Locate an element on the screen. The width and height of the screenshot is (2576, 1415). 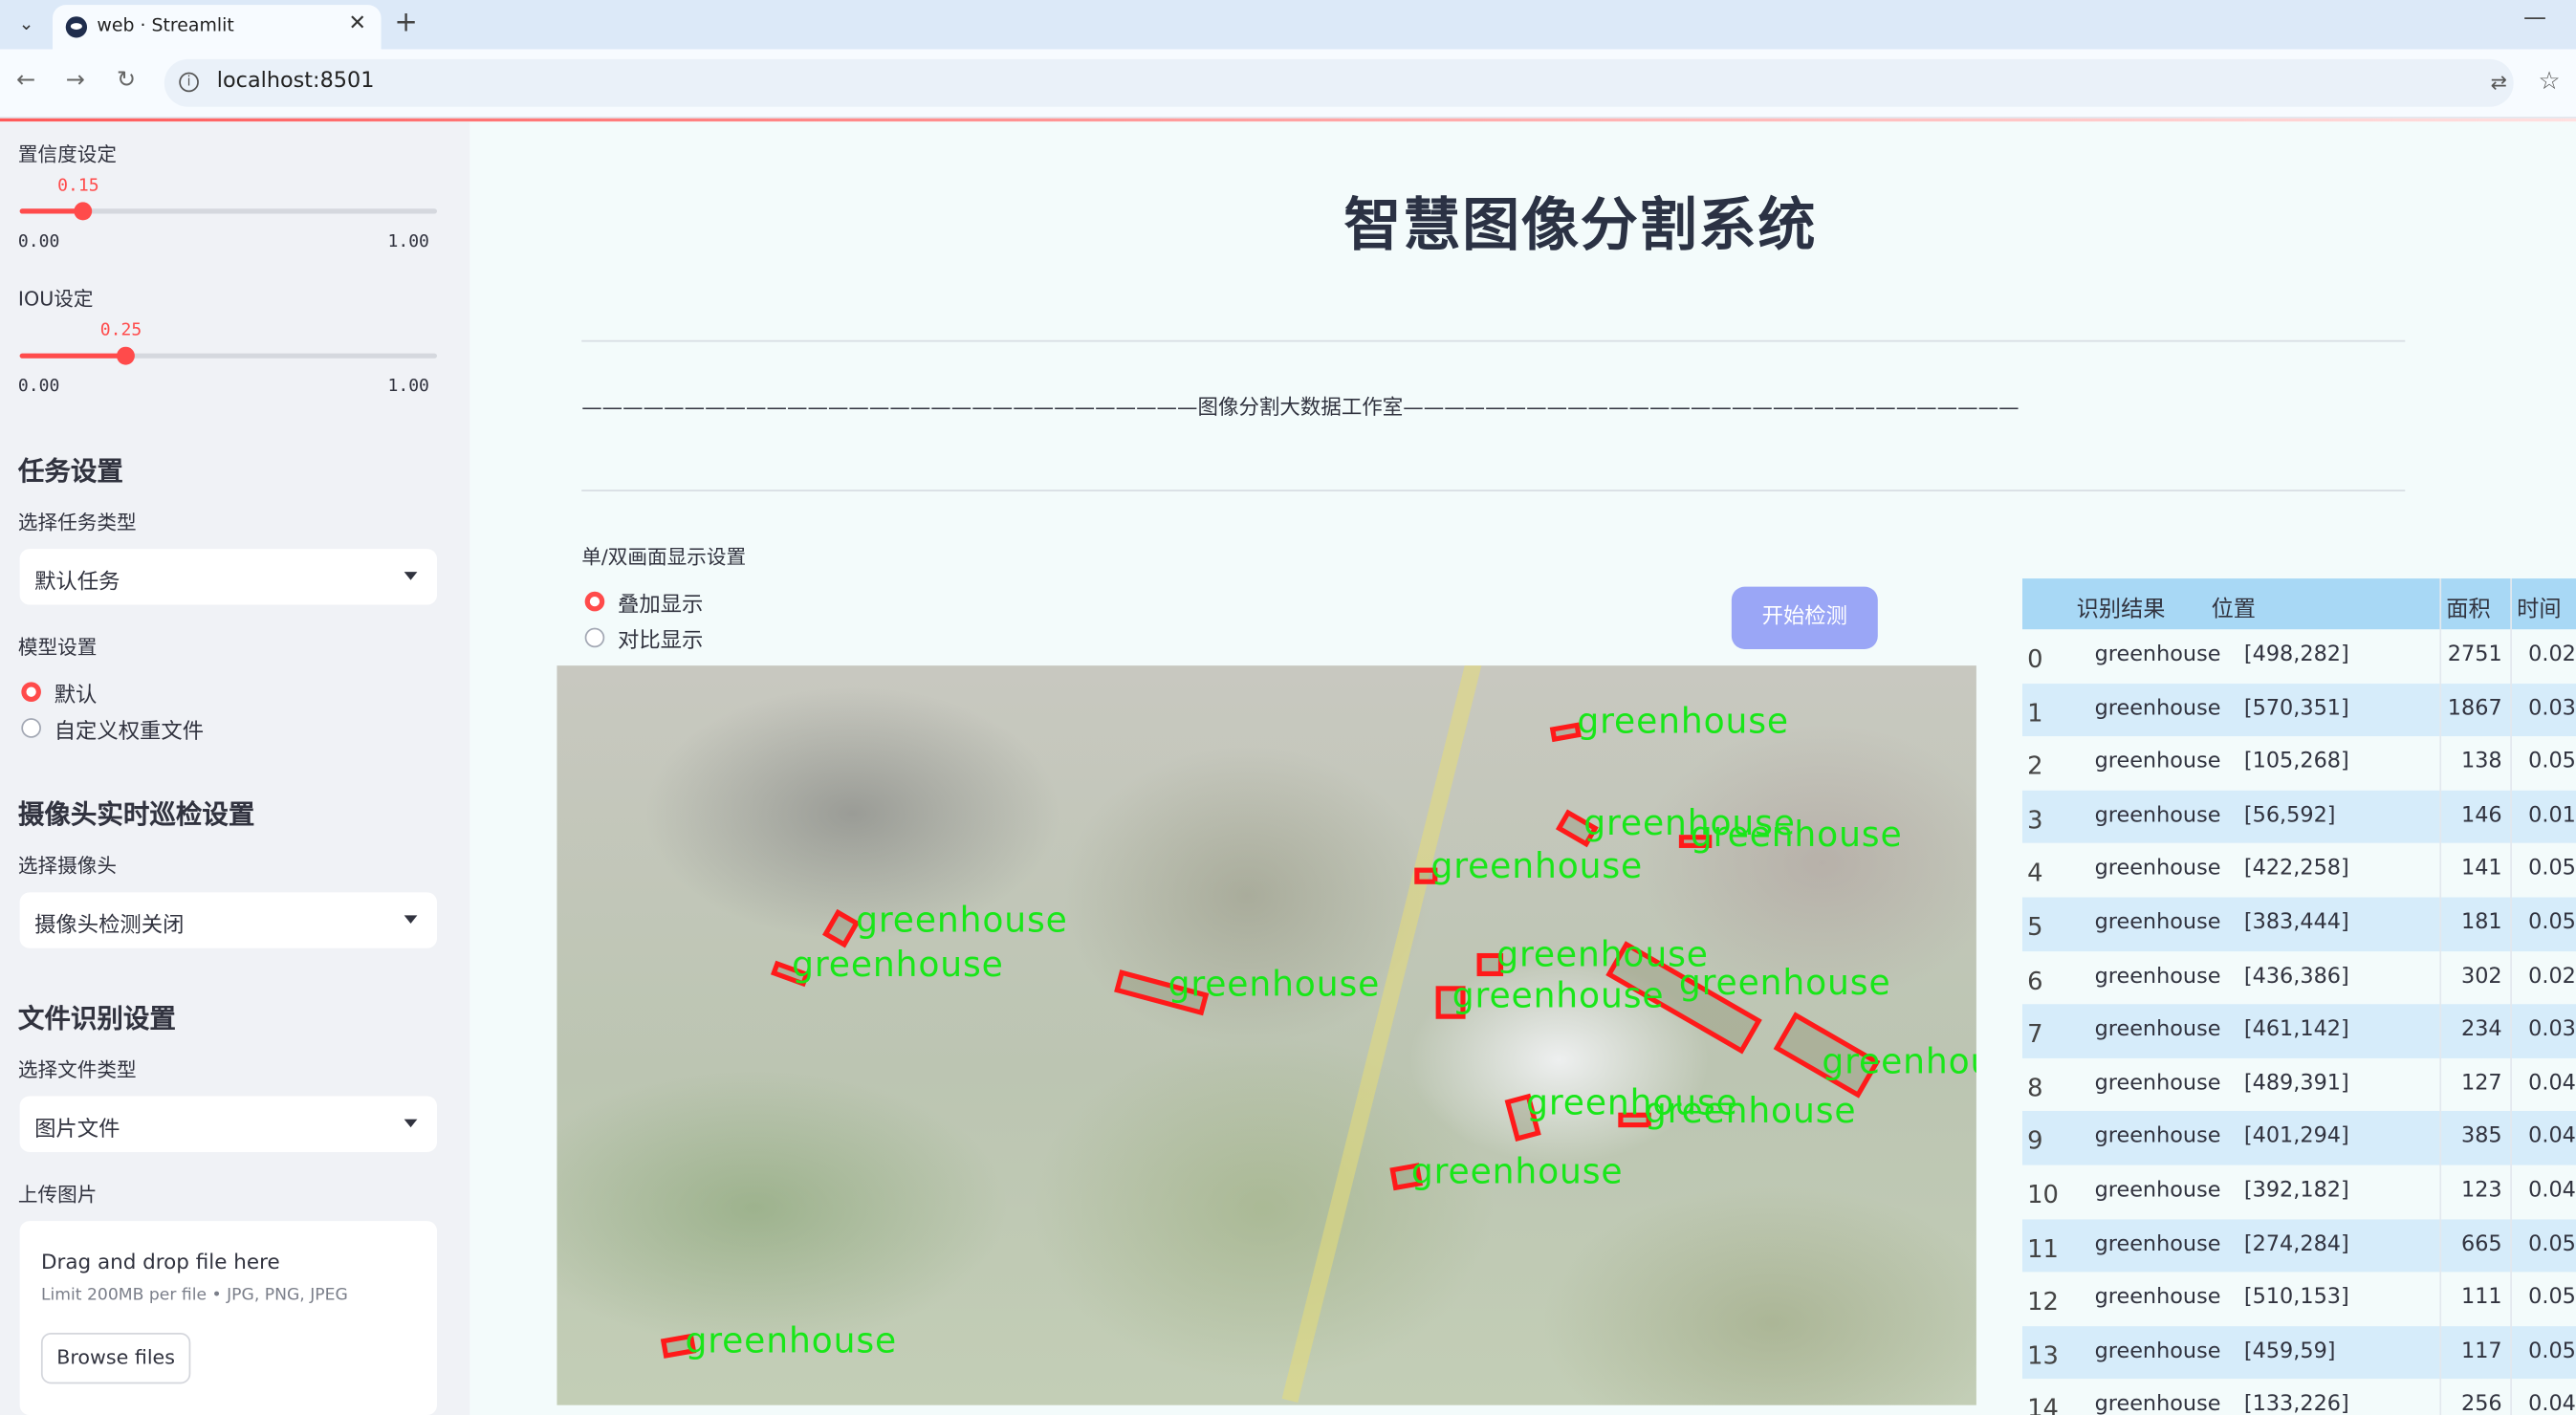
task-section-heading: 任务设置 is located at coordinates (70, 471).